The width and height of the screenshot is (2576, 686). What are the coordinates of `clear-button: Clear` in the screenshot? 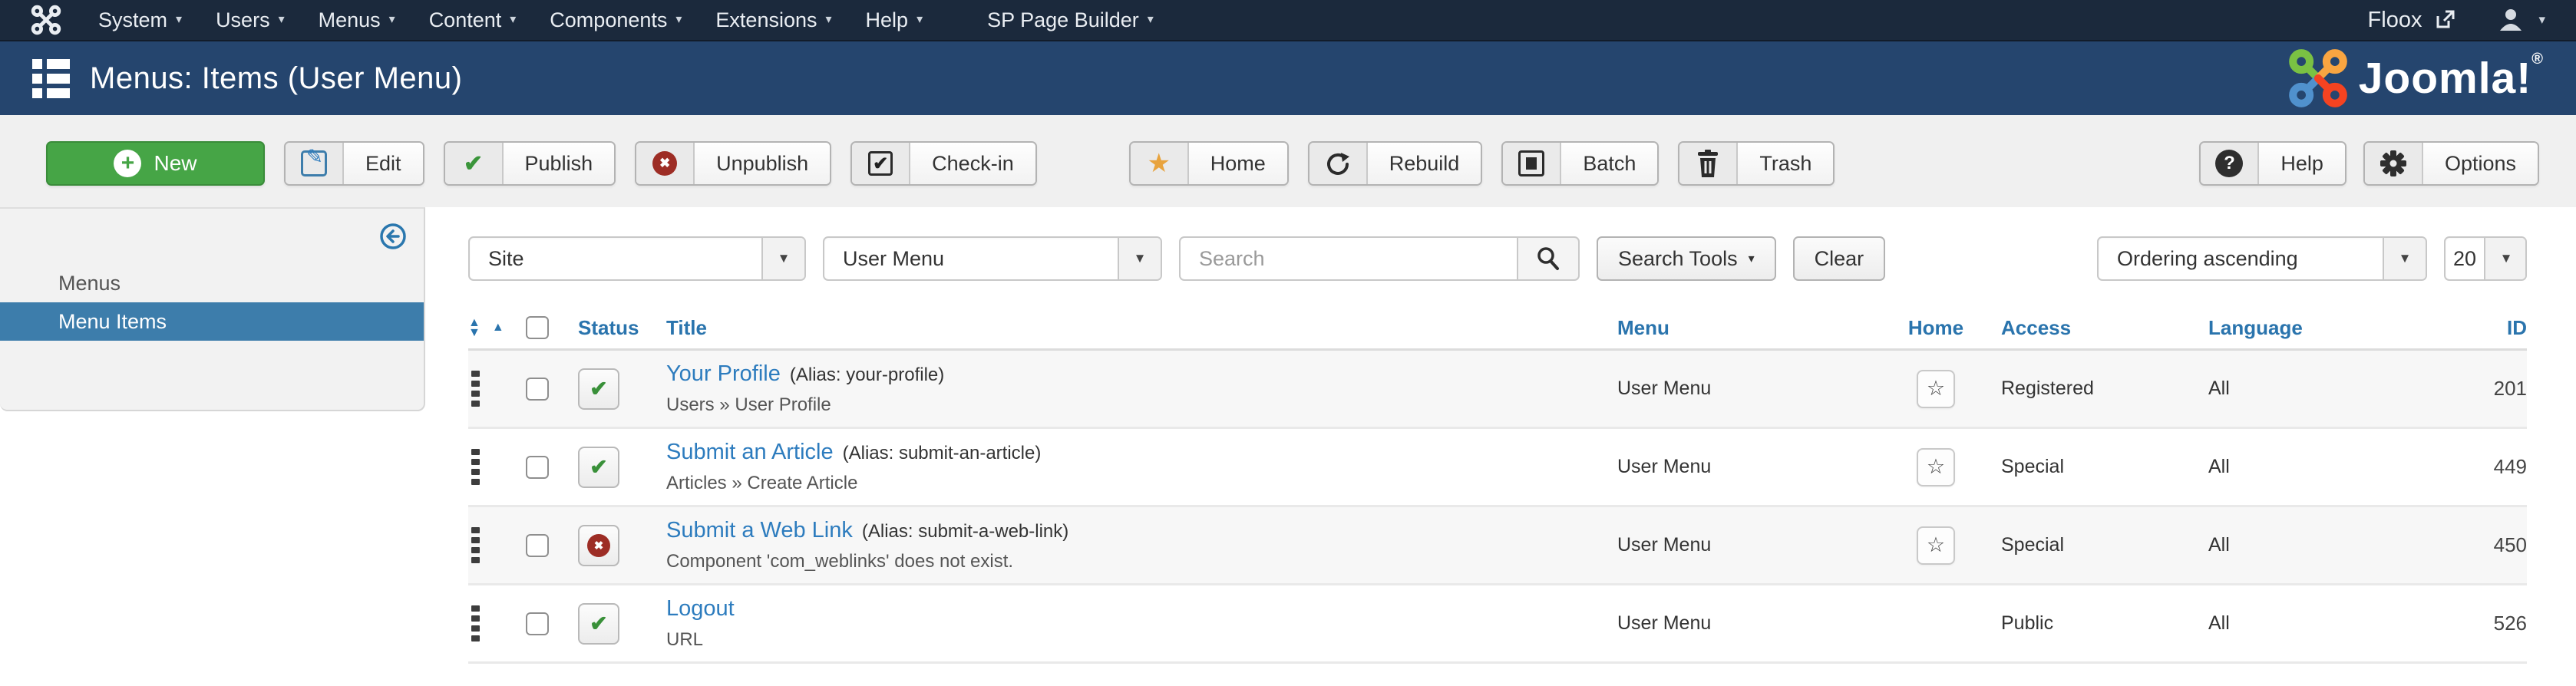 It's located at (1839, 258).